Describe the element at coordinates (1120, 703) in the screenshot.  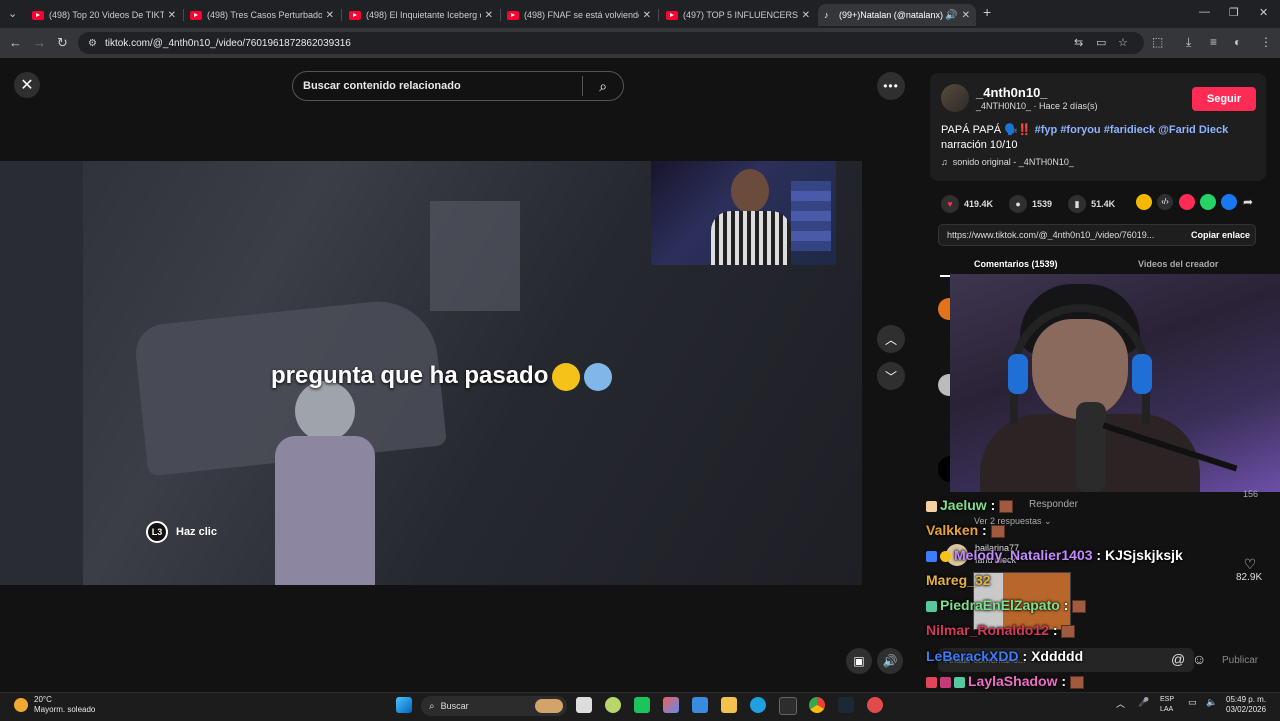
I see `tray-chevron-icon: ︿` at that location.